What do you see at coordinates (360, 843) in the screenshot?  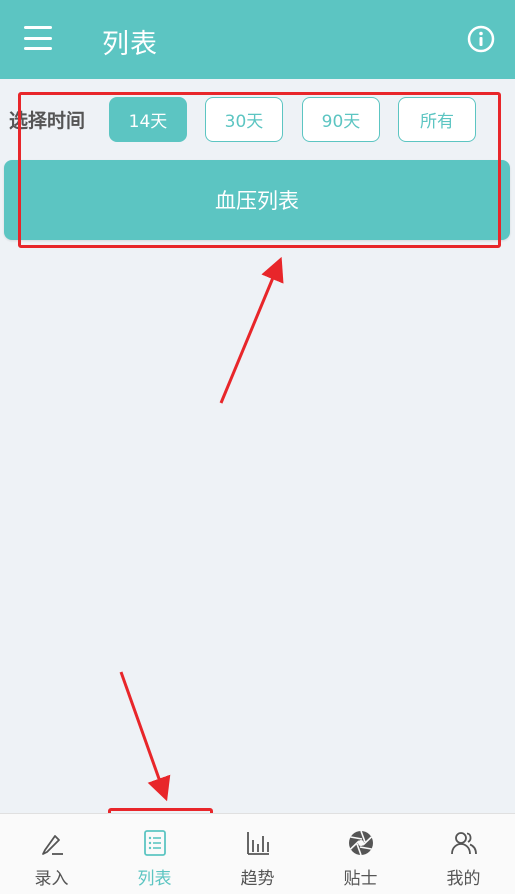 I see `aperture-icon` at bounding box center [360, 843].